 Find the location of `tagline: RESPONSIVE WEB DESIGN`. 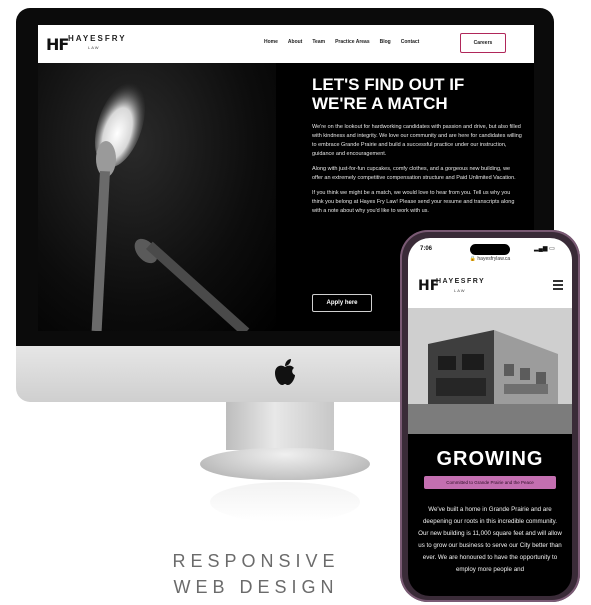

tagline: RESPONSIVE WEB DESIGN is located at coordinates (256, 574).